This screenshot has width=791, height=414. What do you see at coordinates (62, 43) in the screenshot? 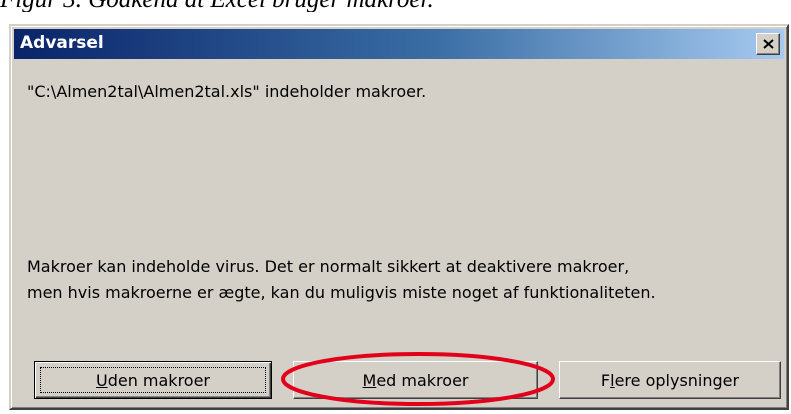
I see `dialog-title: Advarsel` at bounding box center [62, 43].